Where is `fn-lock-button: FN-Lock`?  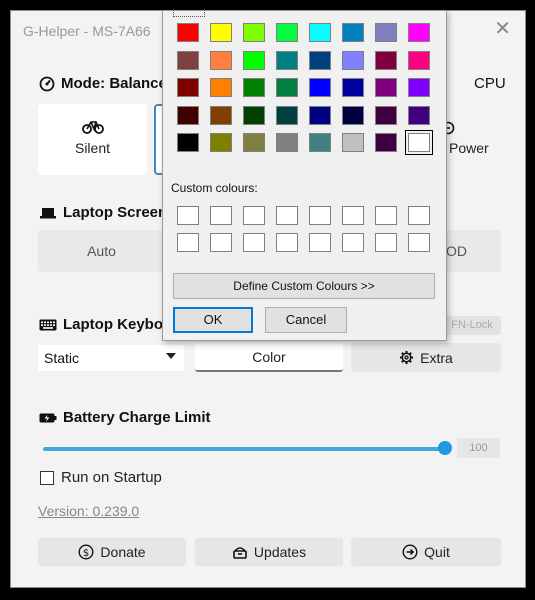 fn-lock-button: FN-Lock is located at coordinates (472, 325).